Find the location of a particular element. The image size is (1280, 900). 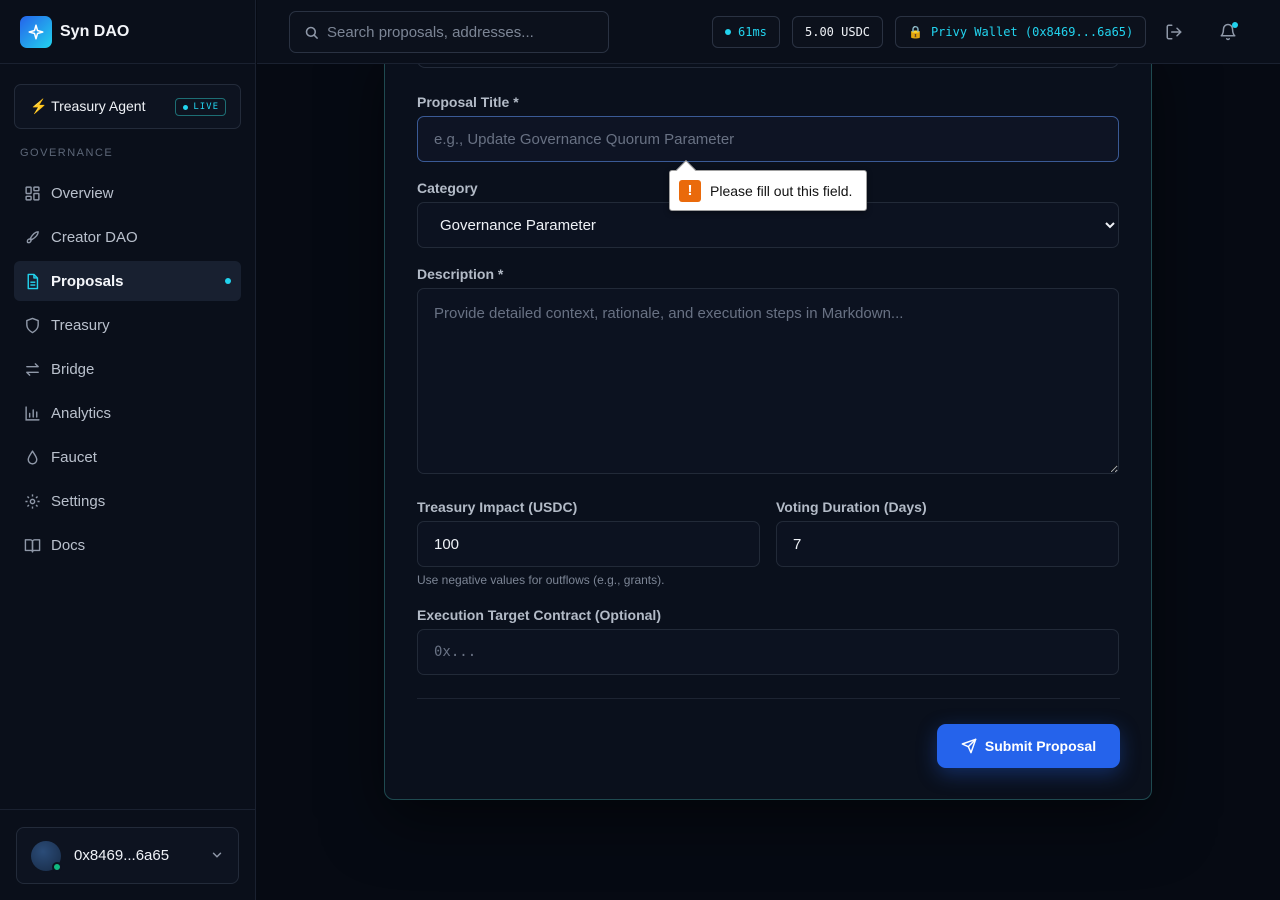

search-input is located at coordinates (462, 32).